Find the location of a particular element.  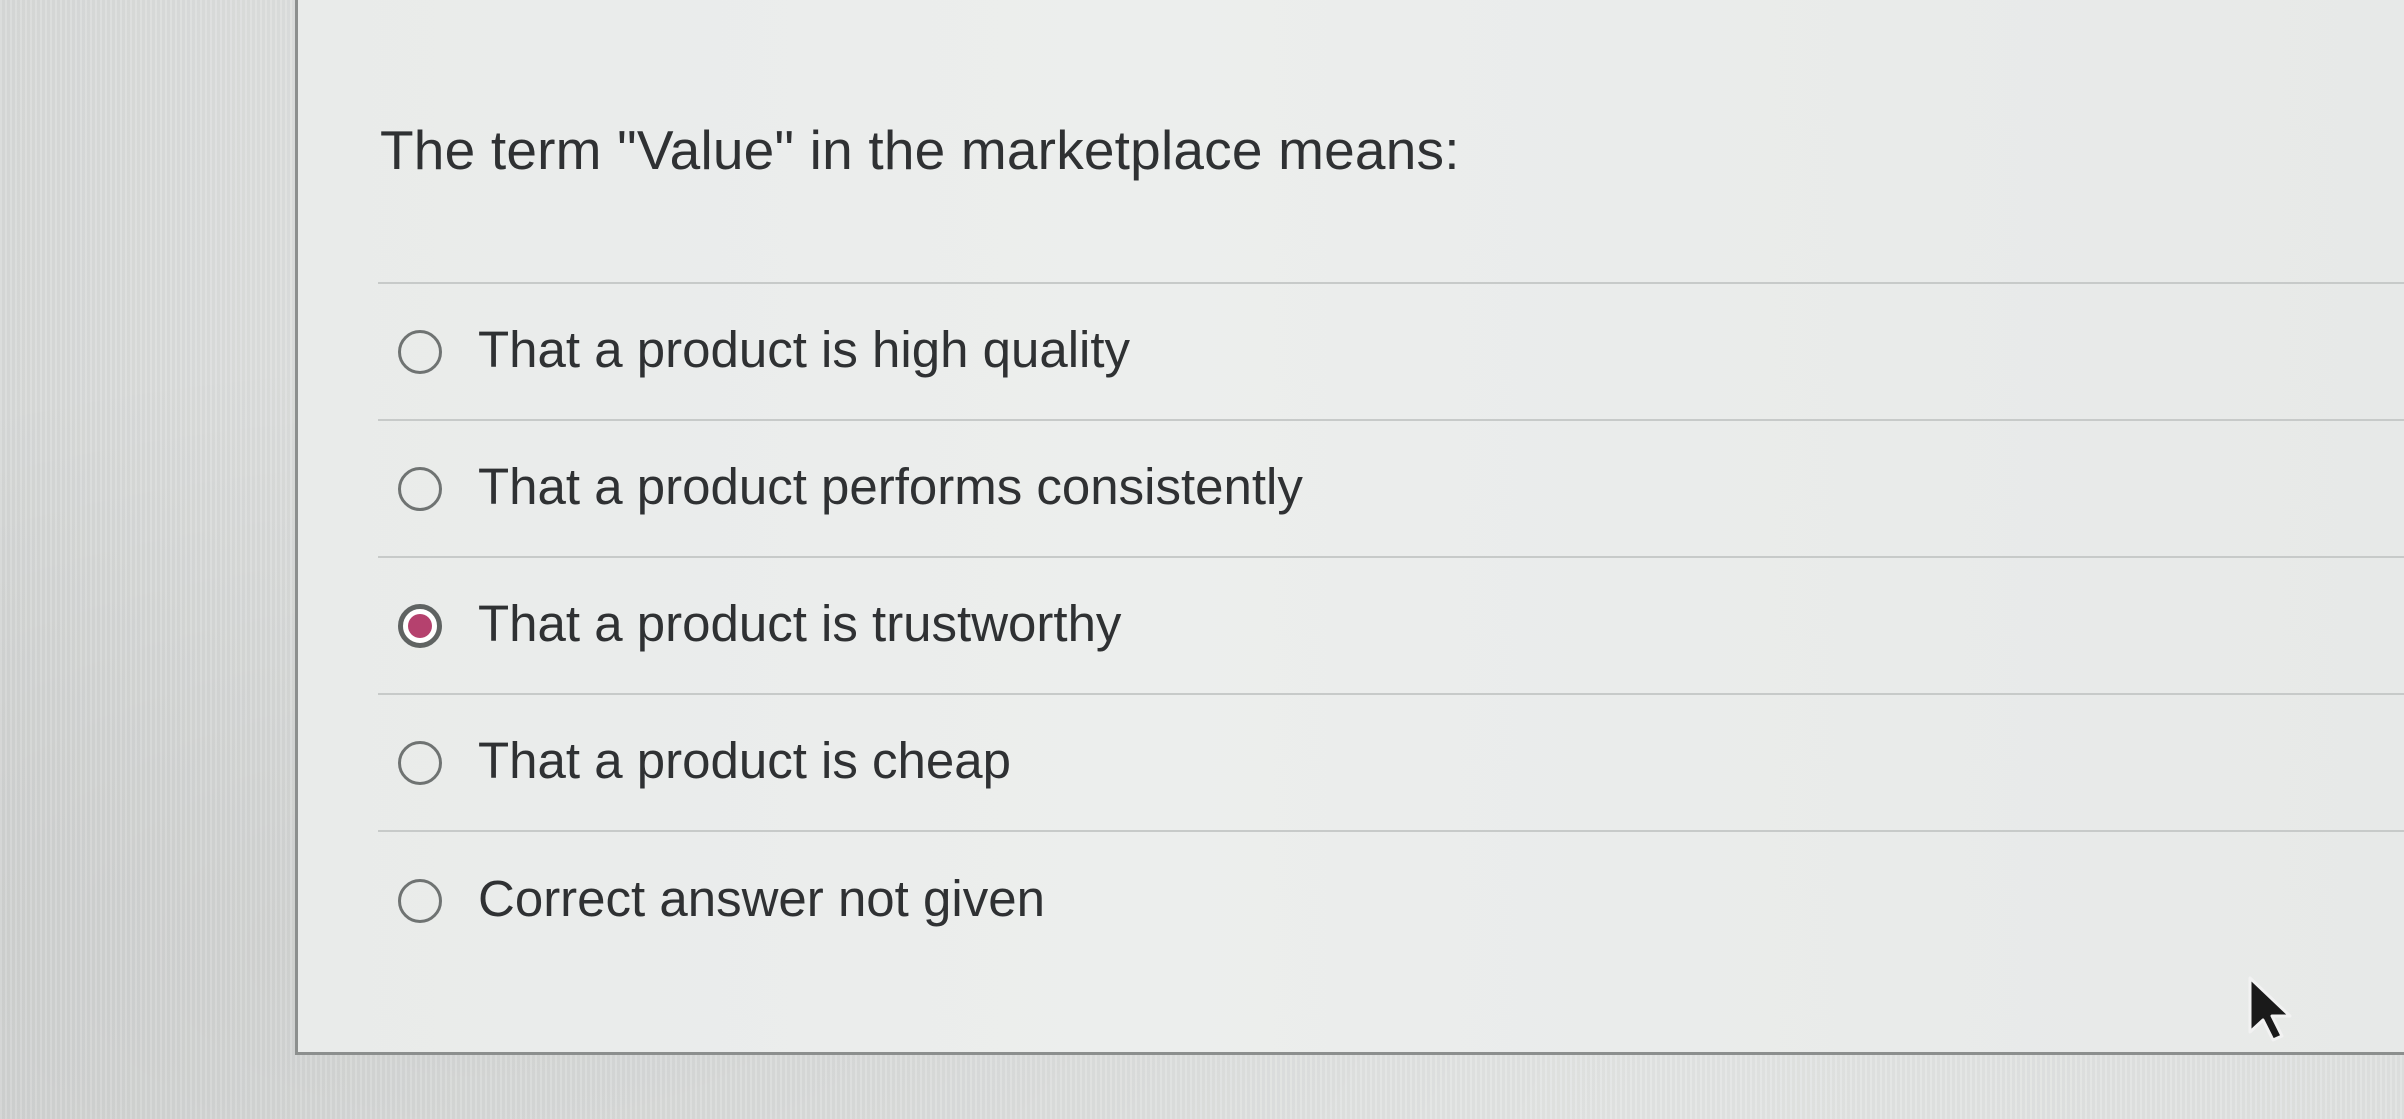

answer-option-3: That a product is trustworthy is located at coordinates (1391, 626).